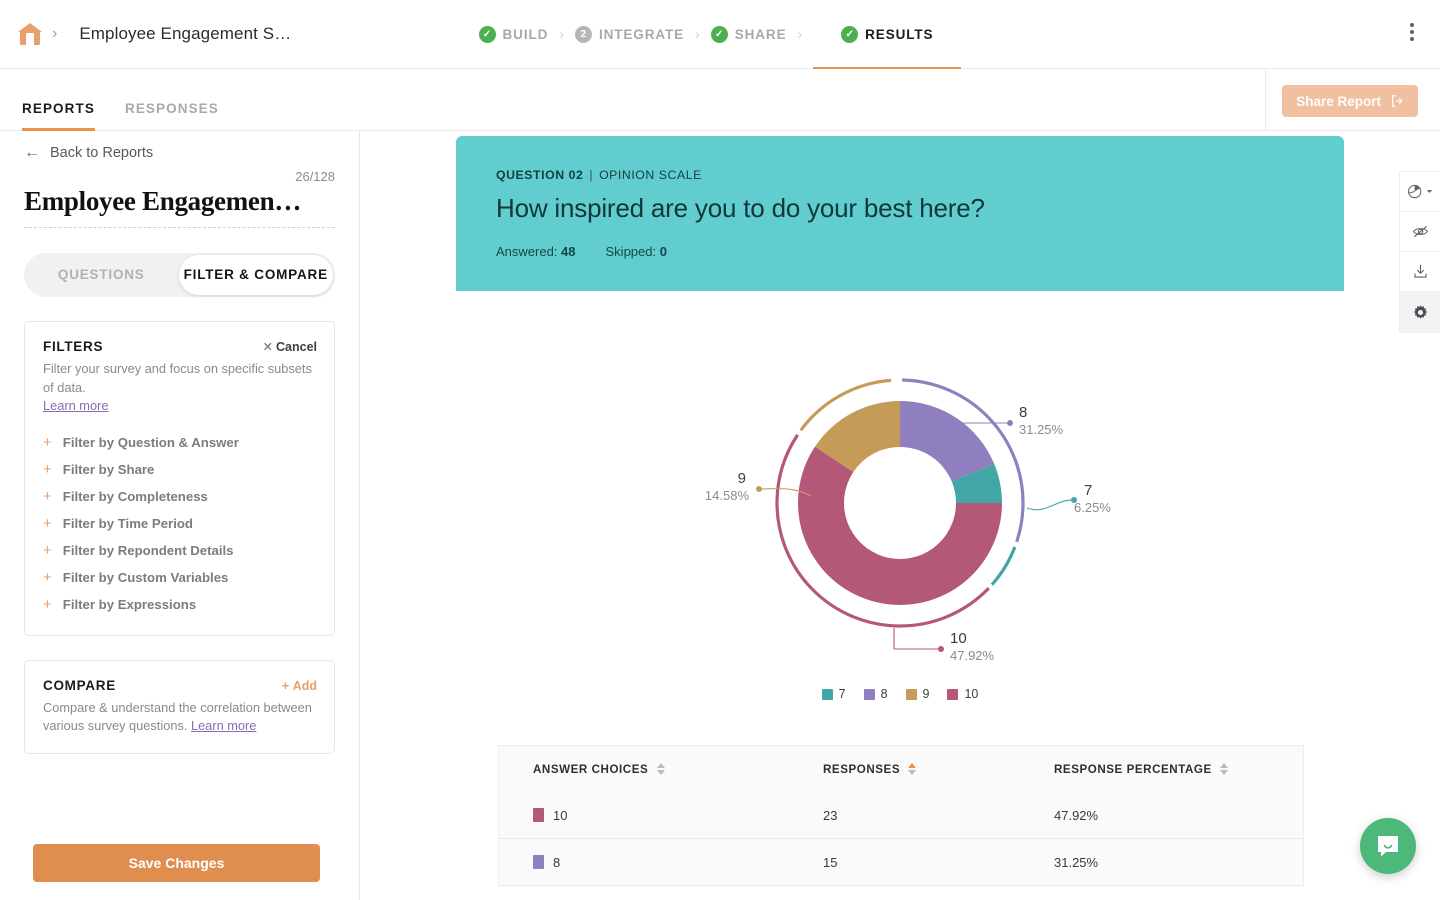 This screenshot has height=900, width=1440. I want to click on step-share: ✓ SHARE, so click(748, 34).